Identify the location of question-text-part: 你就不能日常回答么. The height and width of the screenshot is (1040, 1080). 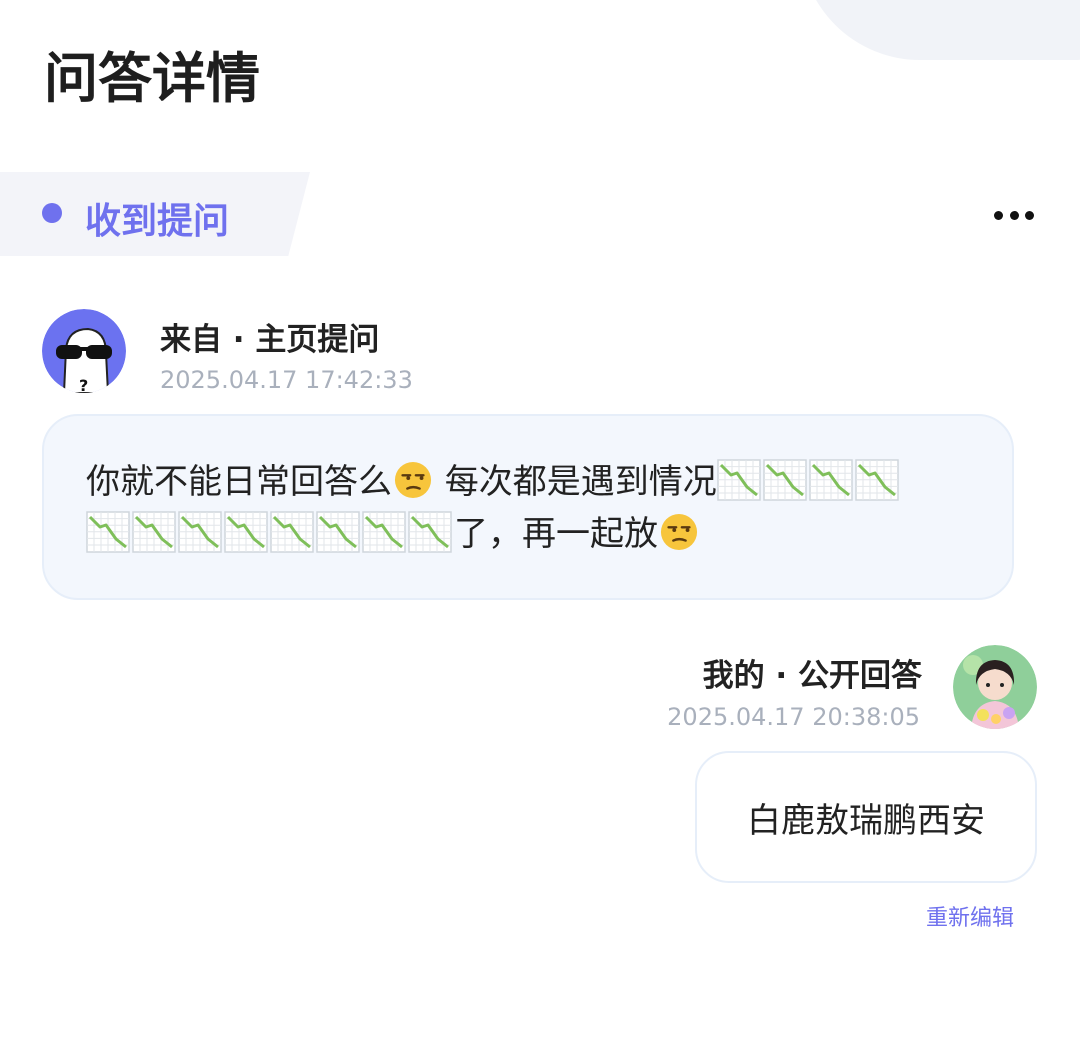
(239, 482).